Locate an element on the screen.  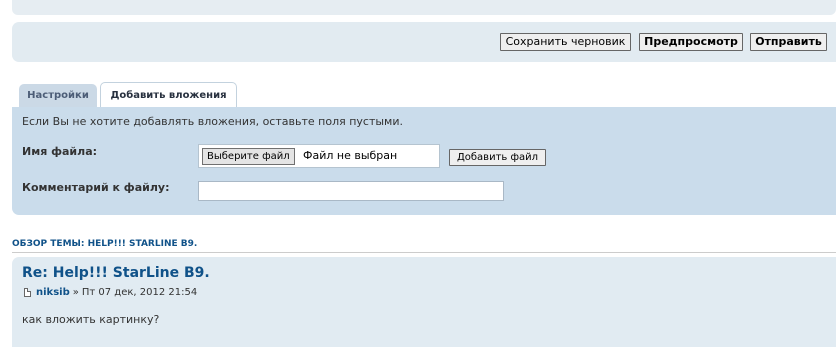
no-file-selected-text: Файл не выбран is located at coordinates (350, 155).